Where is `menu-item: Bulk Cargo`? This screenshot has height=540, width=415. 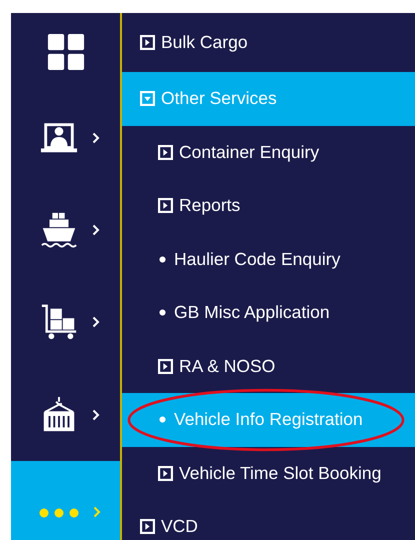 menu-item: Bulk Cargo is located at coordinates (268, 42).